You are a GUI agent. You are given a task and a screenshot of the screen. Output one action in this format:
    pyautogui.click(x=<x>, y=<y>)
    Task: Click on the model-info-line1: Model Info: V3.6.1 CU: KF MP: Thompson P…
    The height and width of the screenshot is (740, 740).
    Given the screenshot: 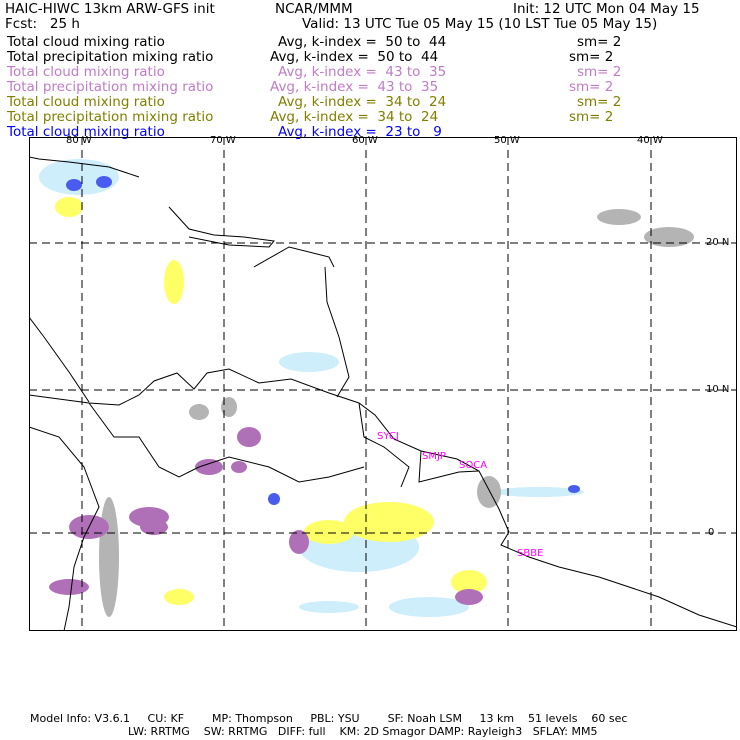 What is the action you would take?
    pyautogui.click(x=329, y=718)
    